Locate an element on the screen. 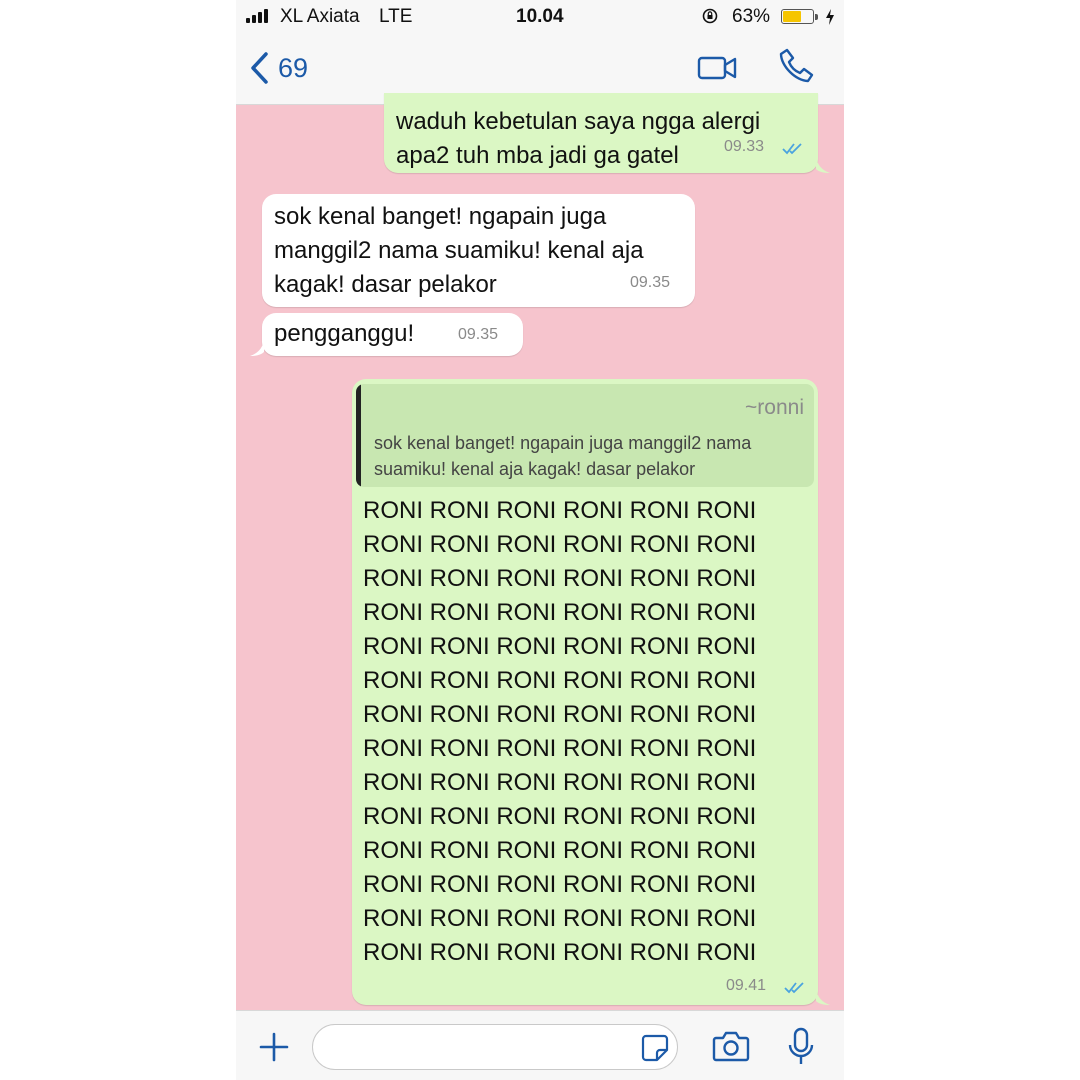 The image size is (1080, 1080). message-time: 09.33 is located at coordinates (744, 146).